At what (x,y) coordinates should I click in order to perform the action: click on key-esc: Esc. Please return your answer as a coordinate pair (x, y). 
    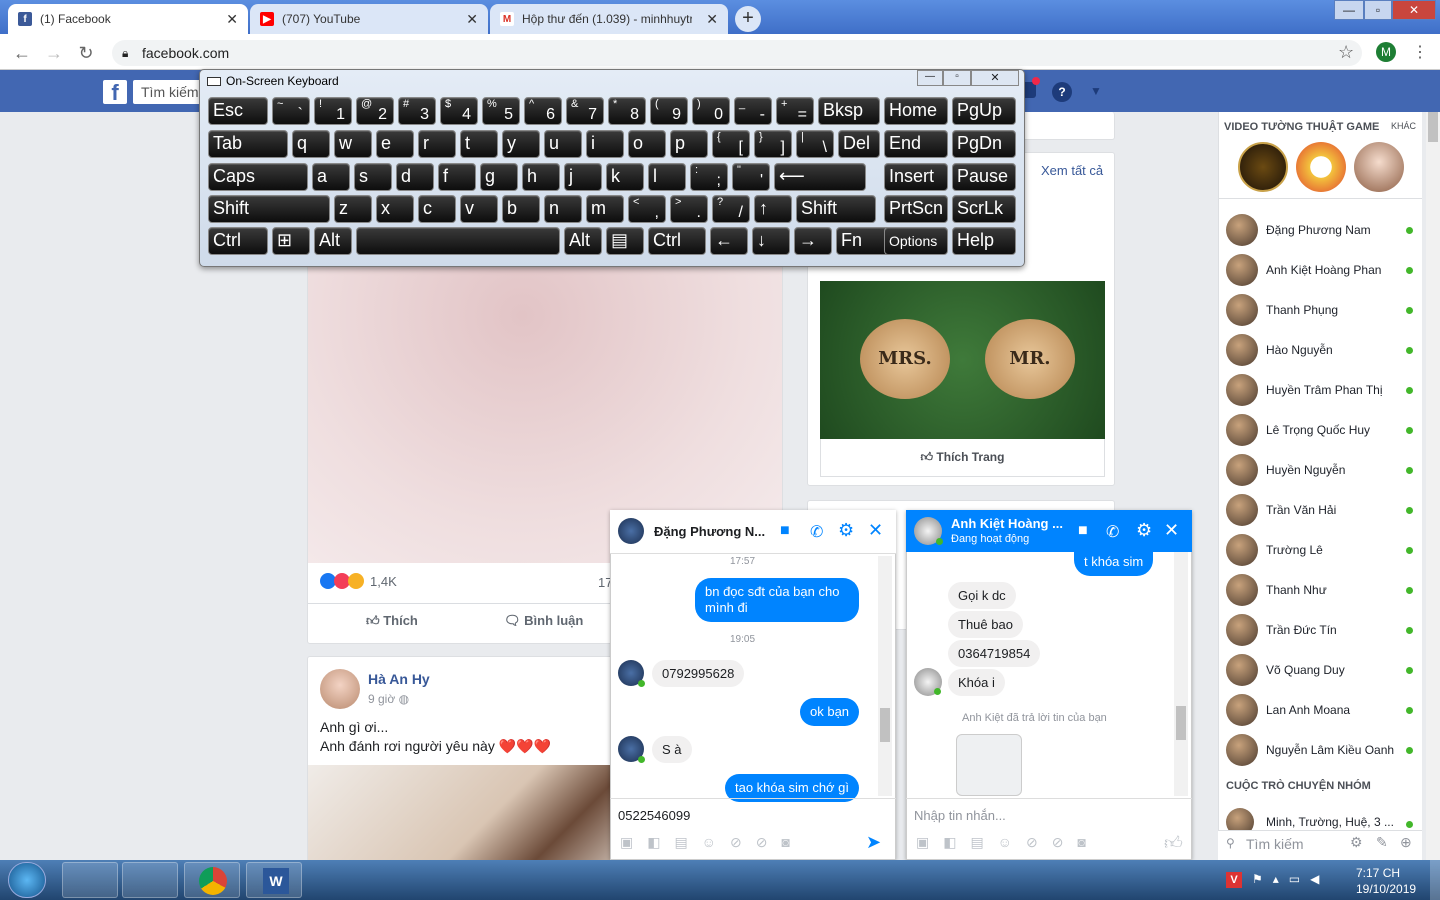
    Looking at the image, I should click on (238, 111).